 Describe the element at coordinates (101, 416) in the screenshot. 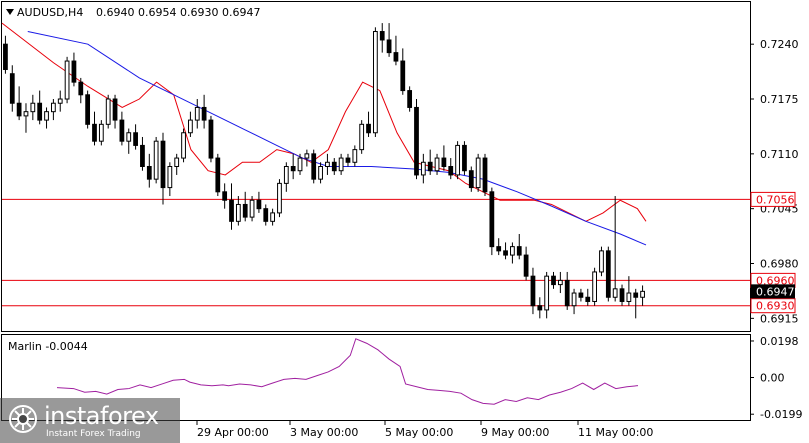

I see `logo-brand: instaforex` at that location.